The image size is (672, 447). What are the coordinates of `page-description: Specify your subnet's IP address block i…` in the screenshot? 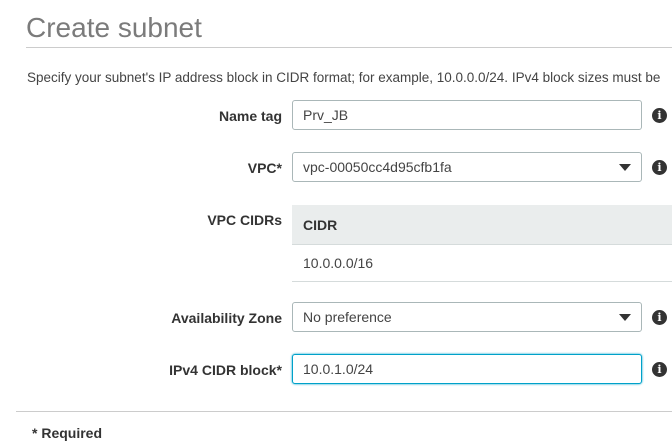 It's located at (344, 77).